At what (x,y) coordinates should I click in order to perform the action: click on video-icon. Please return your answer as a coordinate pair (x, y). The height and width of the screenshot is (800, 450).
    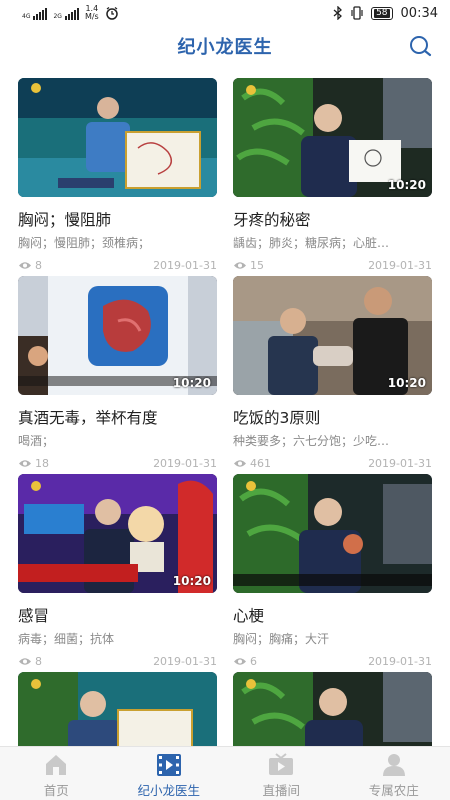
    Looking at the image, I should click on (168, 765).